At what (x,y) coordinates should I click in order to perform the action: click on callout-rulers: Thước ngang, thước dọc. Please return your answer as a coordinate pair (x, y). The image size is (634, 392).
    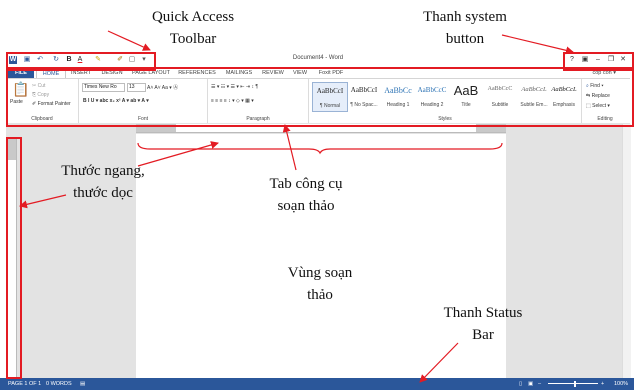
    Looking at the image, I should click on (103, 182).